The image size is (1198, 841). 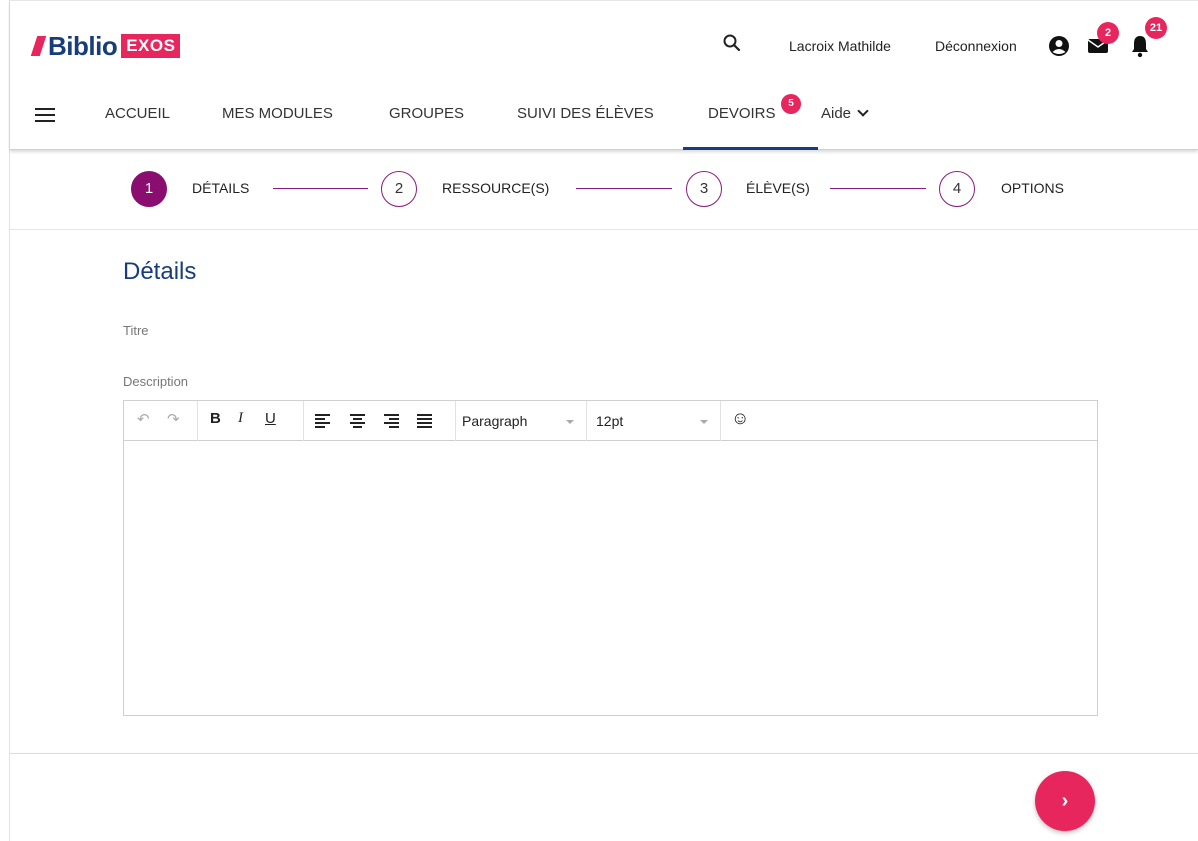 I want to click on next-step-button: ›, so click(x=1065, y=801).